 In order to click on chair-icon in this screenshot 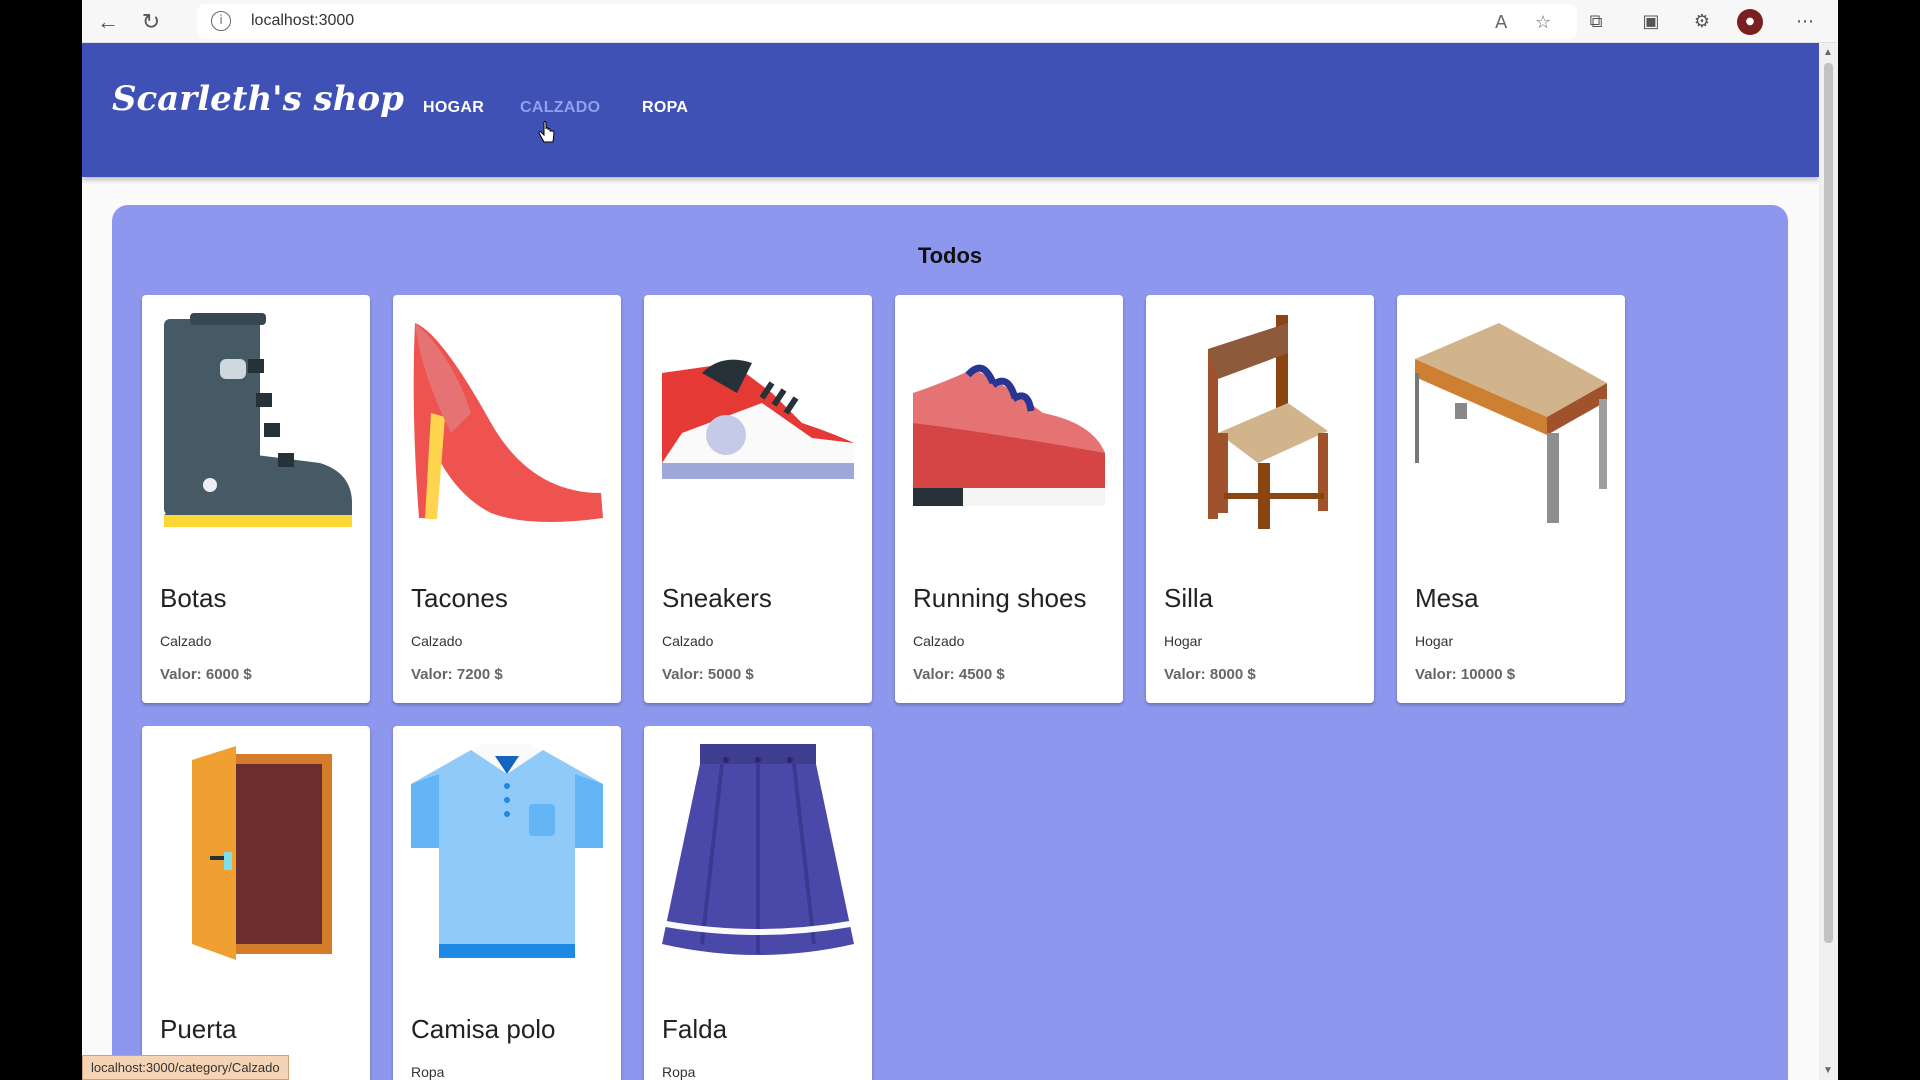, I will do `click(1268, 422)`.